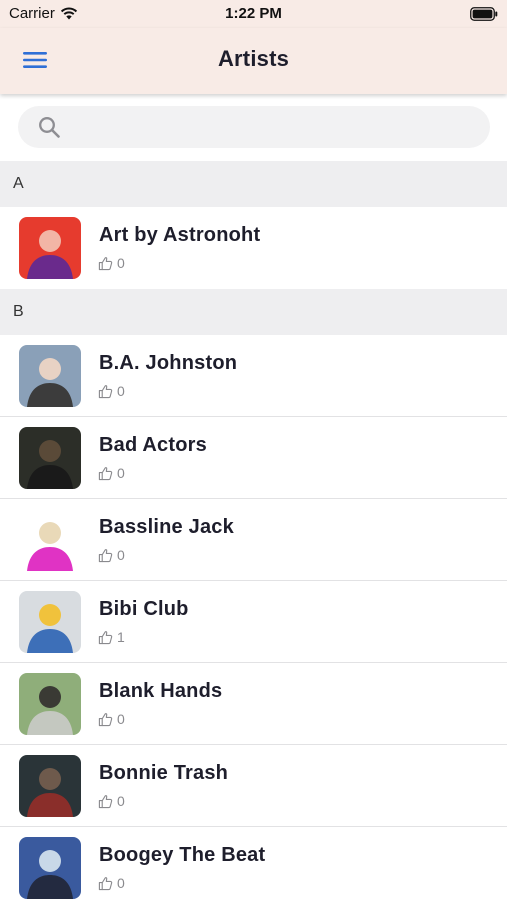 This screenshot has width=507, height=900. I want to click on artist-row: Bassline Jack 0, so click(253, 540).